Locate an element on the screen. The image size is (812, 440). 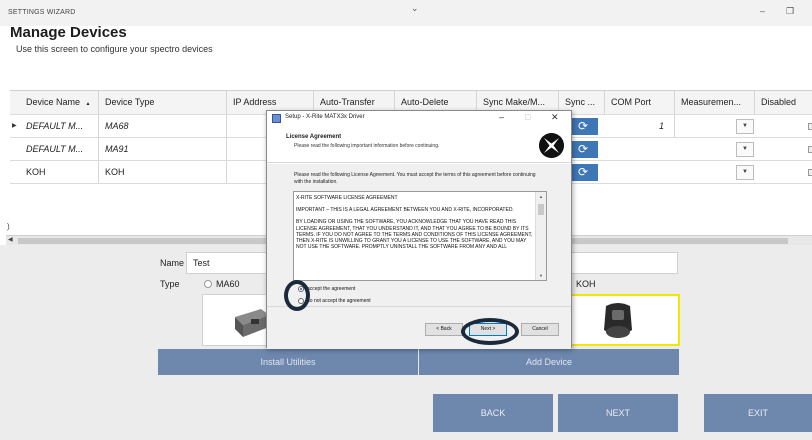
device-type-cell: MA91 is located at coordinates (163, 149).